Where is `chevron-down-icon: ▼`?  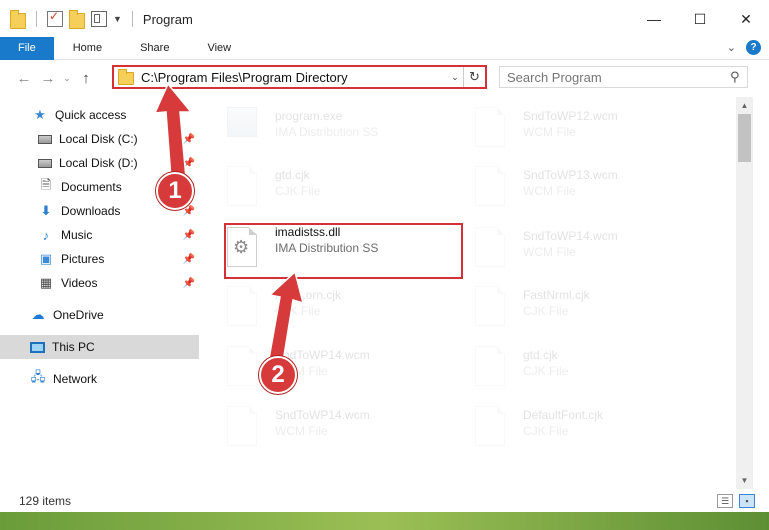
chevron-down-icon: ▼ is located at coordinates (117, 19).